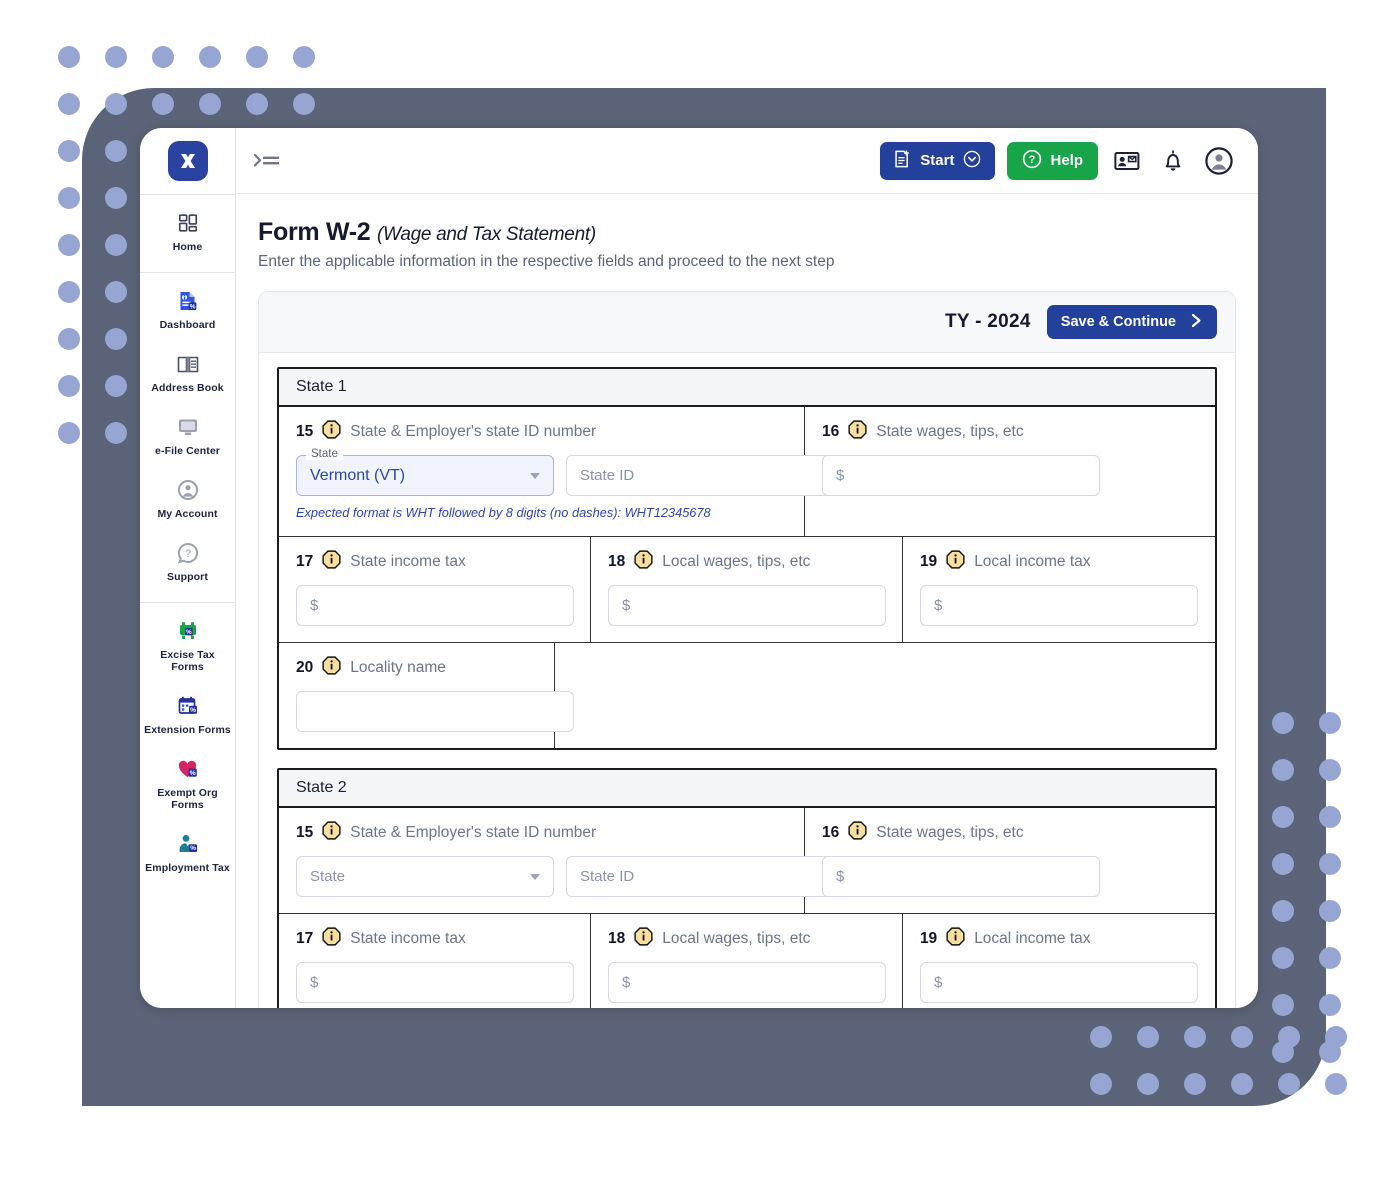  What do you see at coordinates (435, 605) in the screenshot?
I see `state-1-state-income-tax-input` at bounding box center [435, 605].